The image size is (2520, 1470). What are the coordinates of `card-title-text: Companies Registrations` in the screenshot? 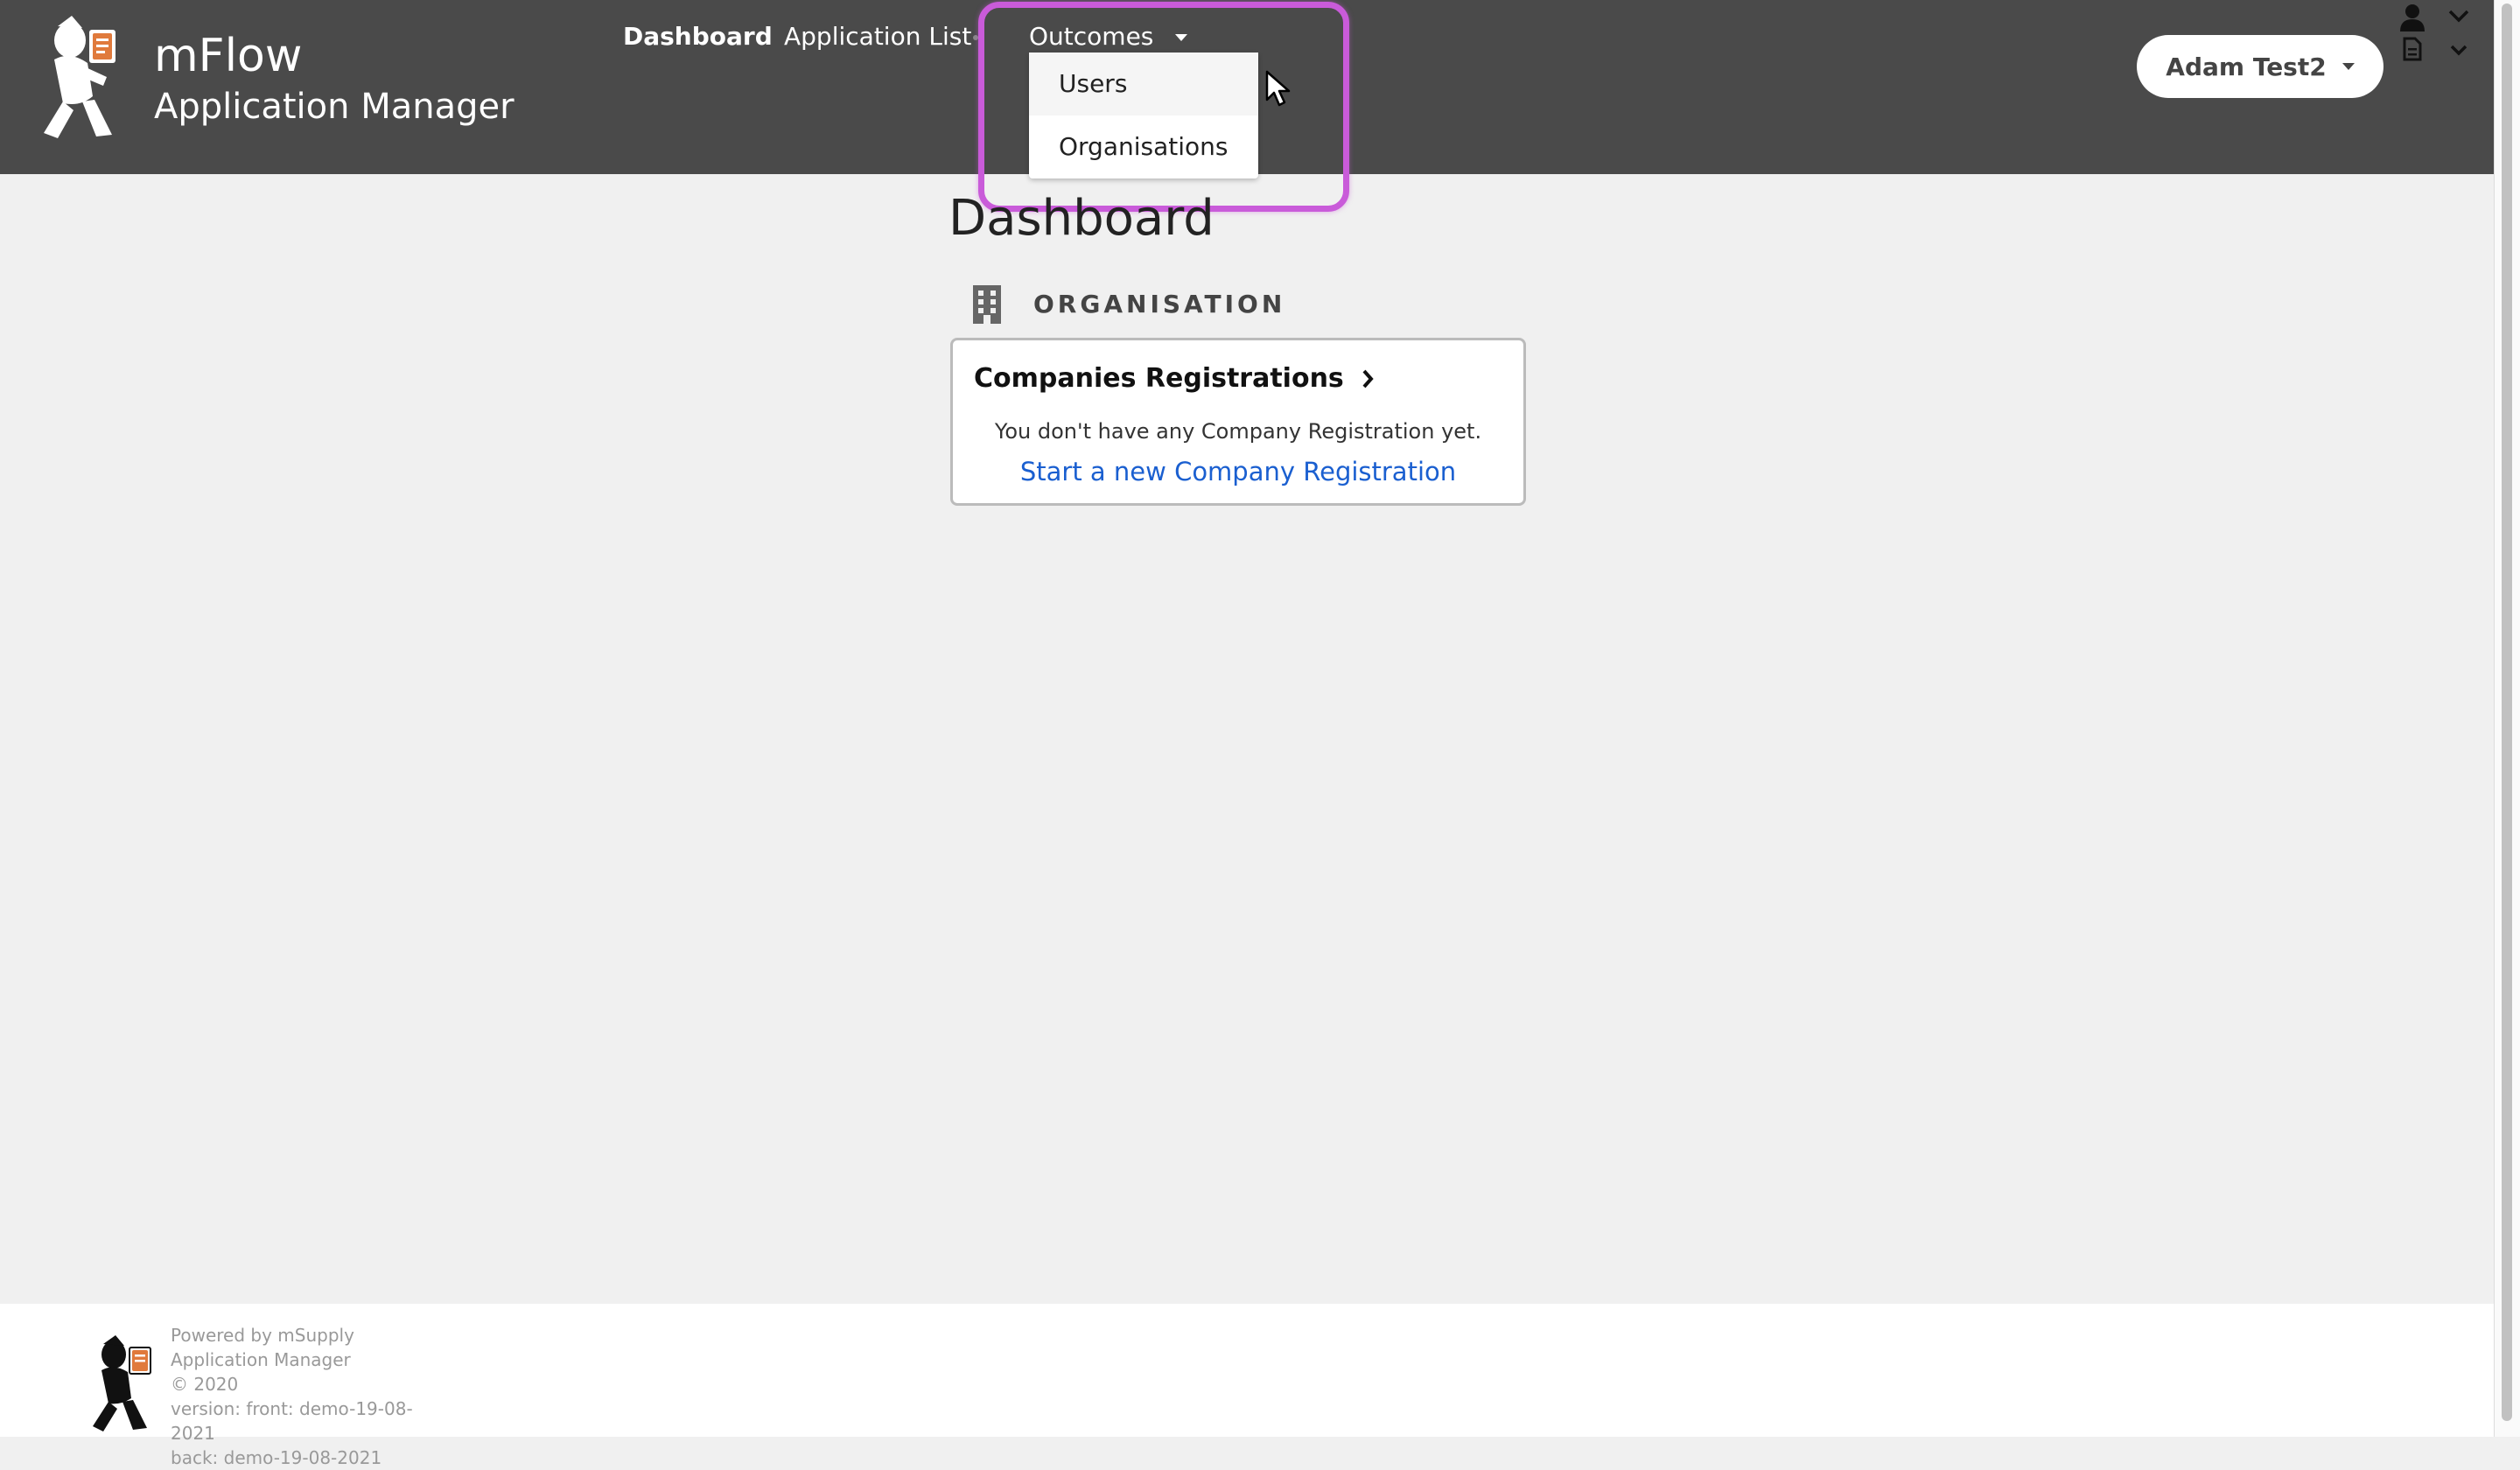 It's located at (1159, 378).